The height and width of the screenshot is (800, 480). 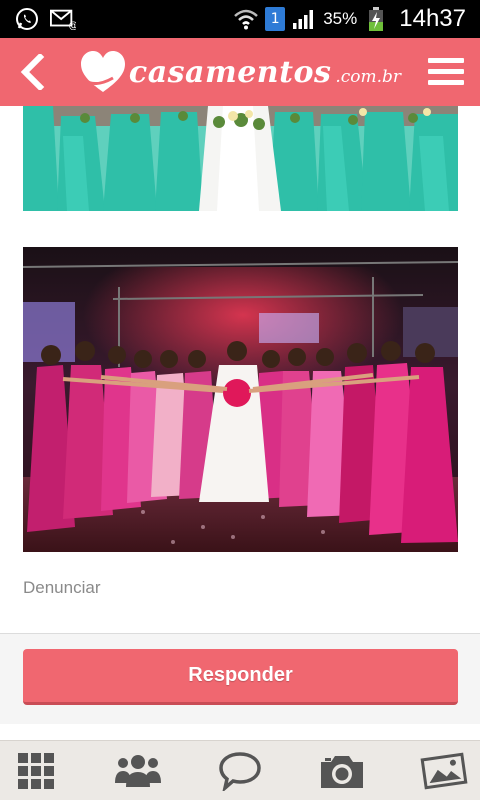 I want to click on battery-percent: 35%, so click(x=340, y=18).